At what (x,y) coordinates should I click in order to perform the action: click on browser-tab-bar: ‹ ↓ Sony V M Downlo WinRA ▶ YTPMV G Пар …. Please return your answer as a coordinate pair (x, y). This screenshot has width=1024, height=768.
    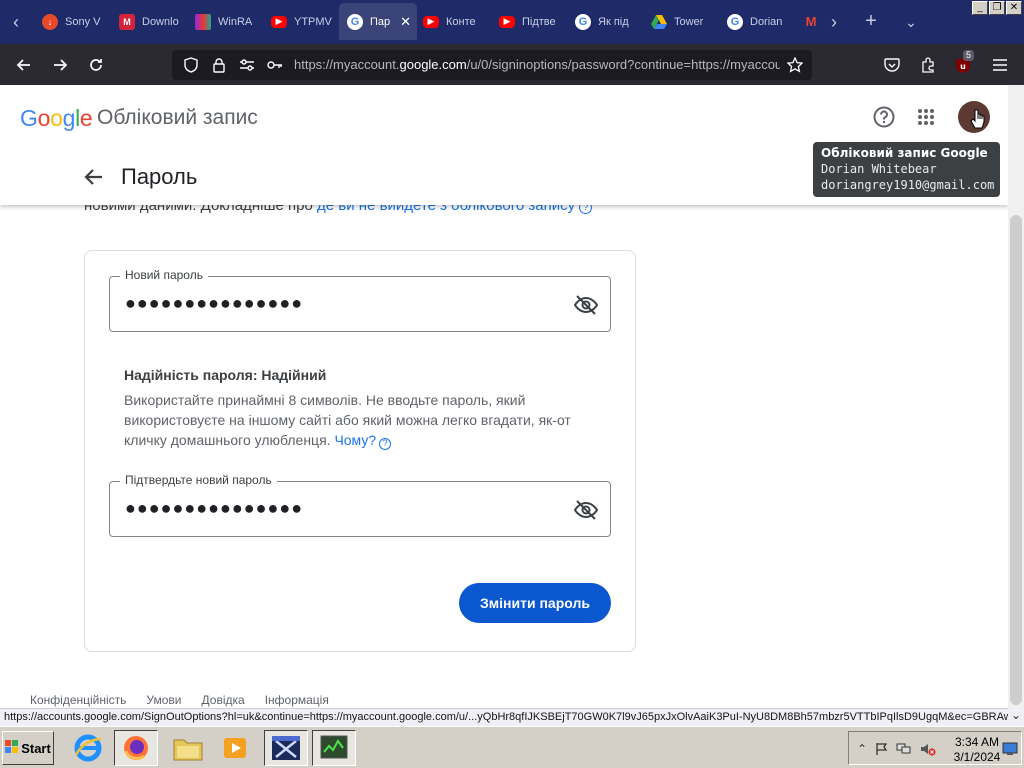
    Looking at the image, I should click on (512, 22).